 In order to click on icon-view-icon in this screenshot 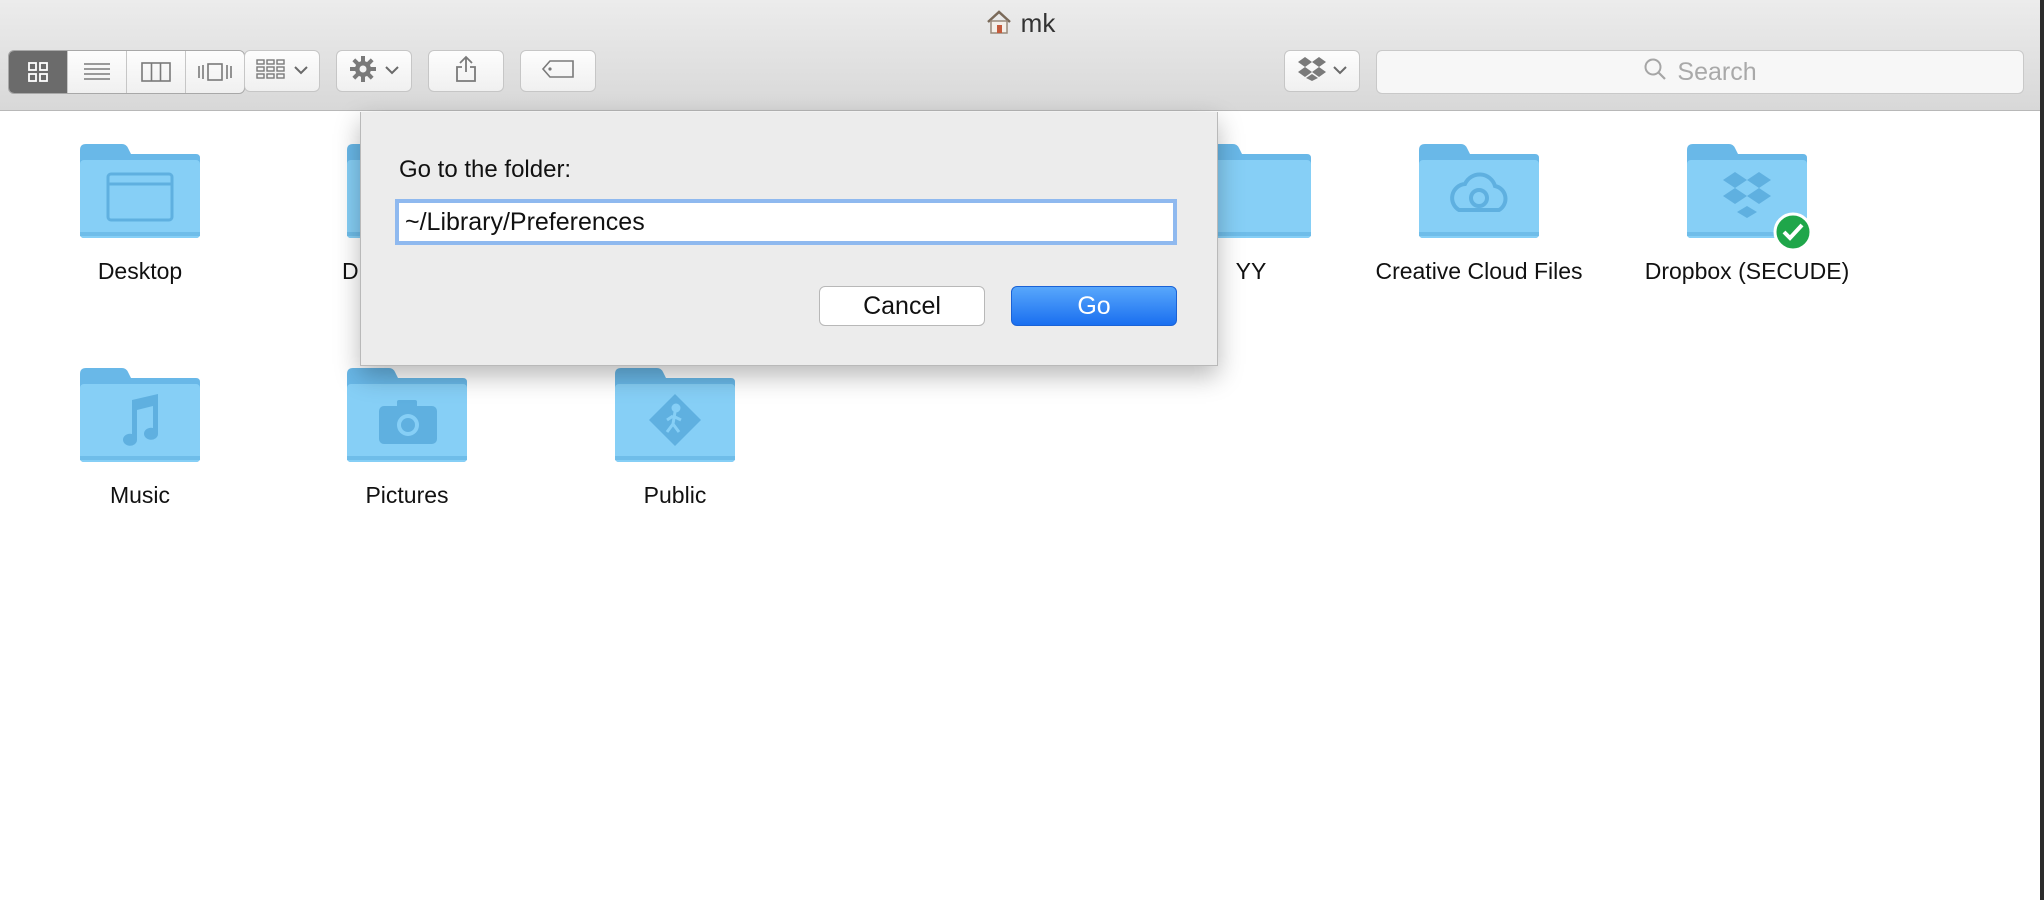, I will do `click(38, 72)`.